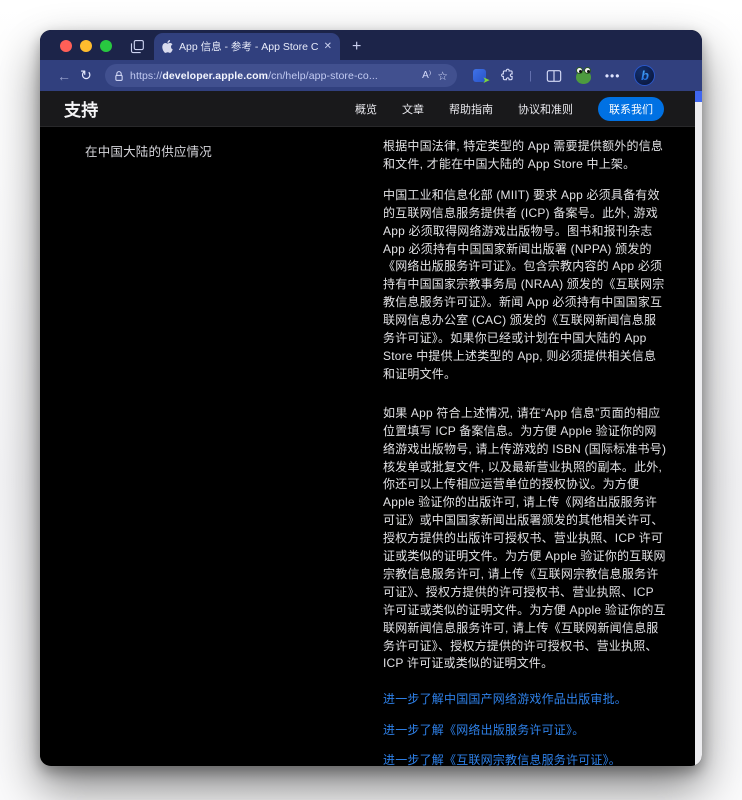  Describe the element at coordinates (413, 109) in the screenshot. I see `nav-item-articles: 文章` at that location.